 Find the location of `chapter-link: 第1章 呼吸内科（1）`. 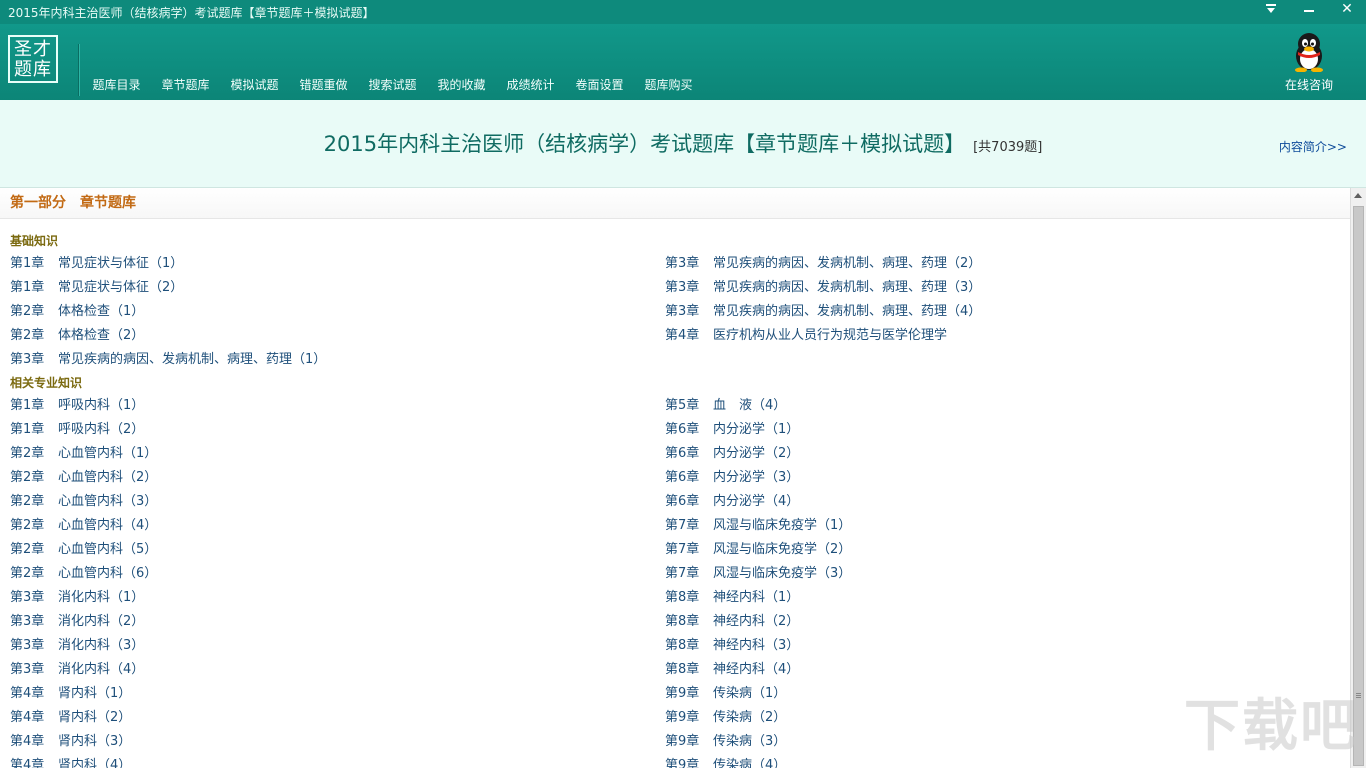

chapter-link: 第1章 呼吸内科（1） is located at coordinates (337, 406).